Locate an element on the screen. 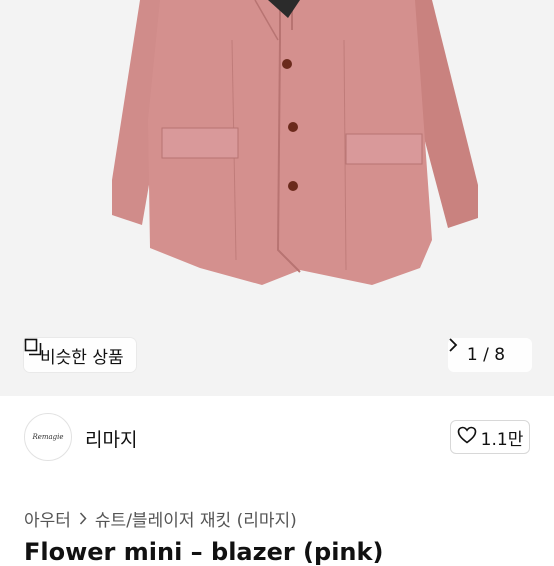 The width and height of the screenshot is (554, 566). store-avatar: Remagie is located at coordinates (48, 437).